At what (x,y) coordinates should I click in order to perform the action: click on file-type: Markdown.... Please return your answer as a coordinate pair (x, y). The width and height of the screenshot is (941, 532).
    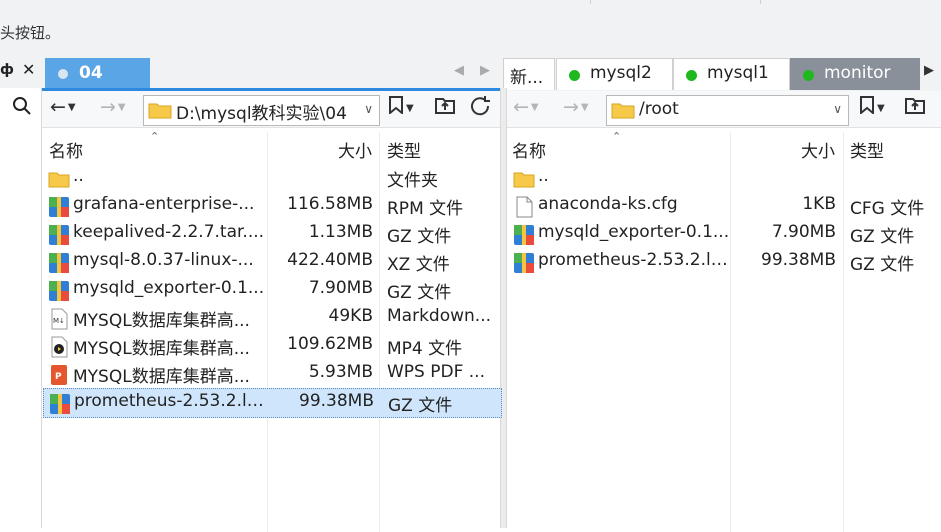
    Looking at the image, I should click on (439, 316).